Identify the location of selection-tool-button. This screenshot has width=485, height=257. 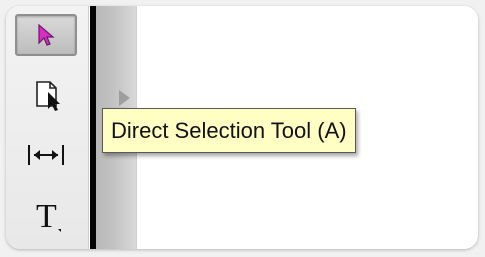
(46, 35).